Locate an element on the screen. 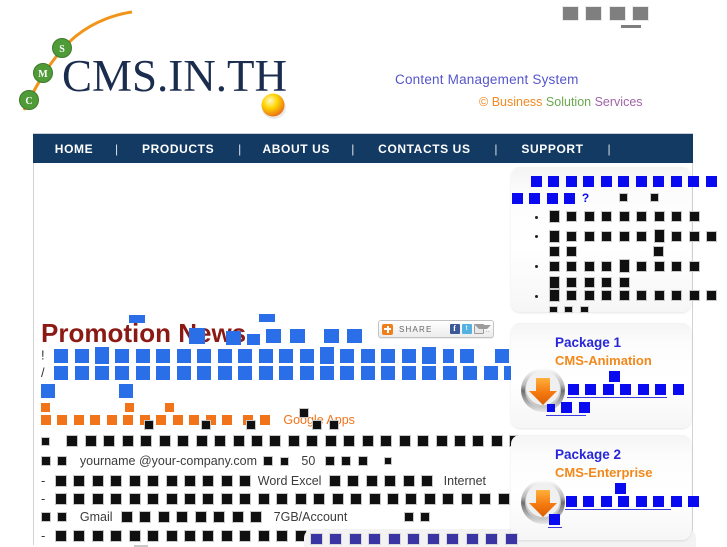 The height and width of the screenshot is (547, 727). faq-panel: ? is located at coordinates (614, 240).